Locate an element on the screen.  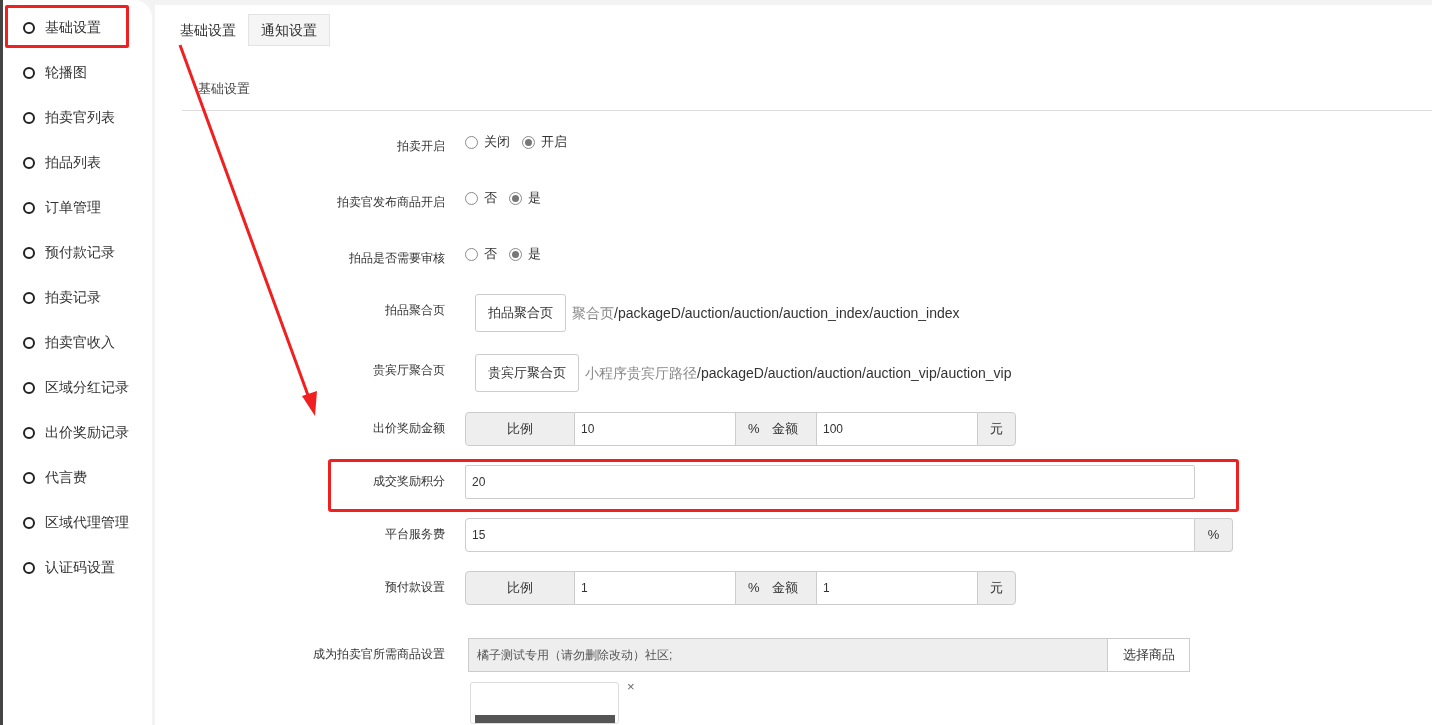
input-field: 10 is located at coordinates (655, 429).